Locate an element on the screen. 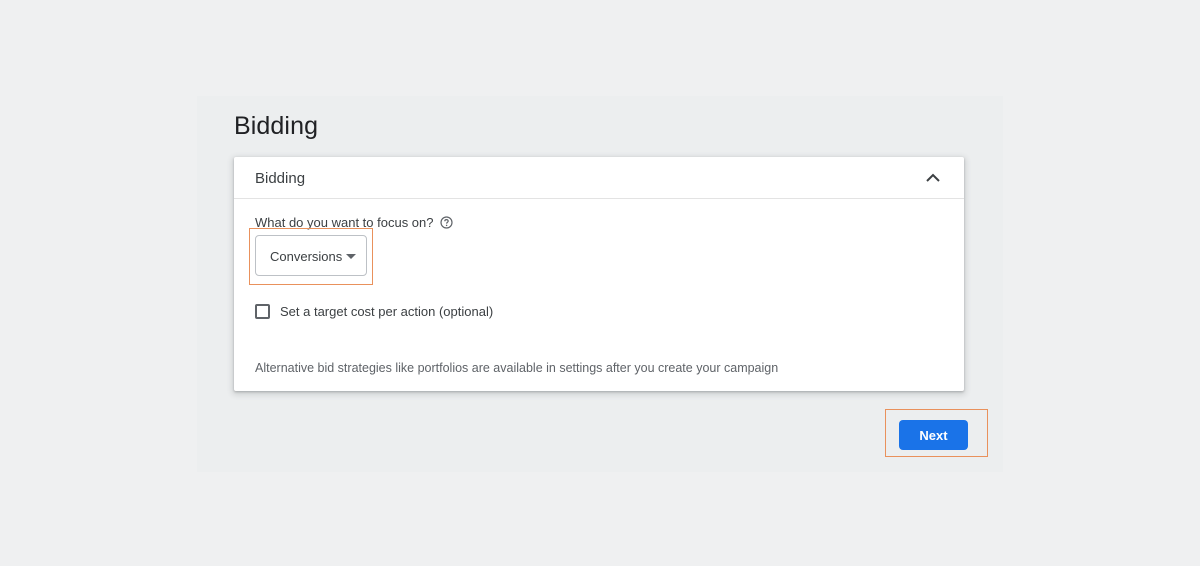  target-cpa-checkbox is located at coordinates (262, 311).